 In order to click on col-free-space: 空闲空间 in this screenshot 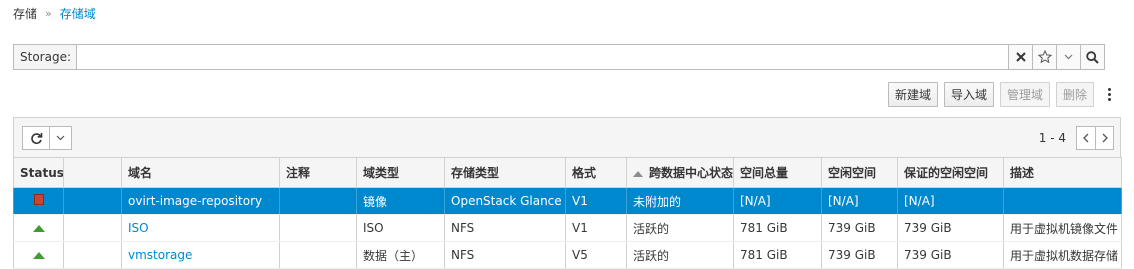, I will do `click(859, 172)`.